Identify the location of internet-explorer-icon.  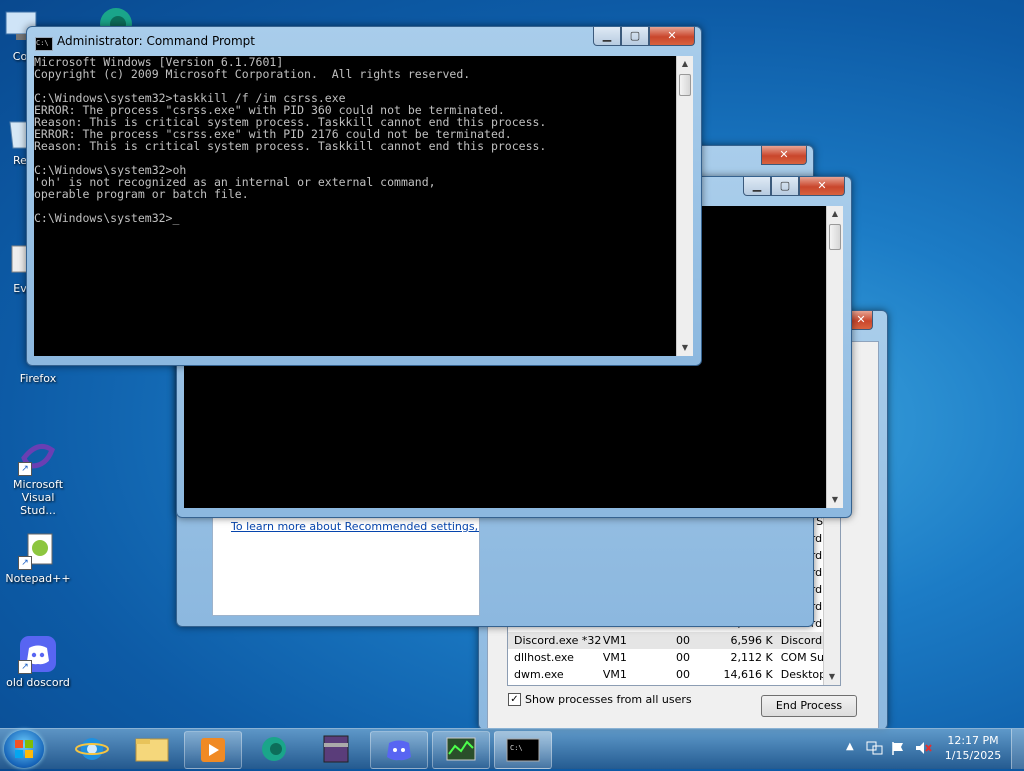
(92, 749).